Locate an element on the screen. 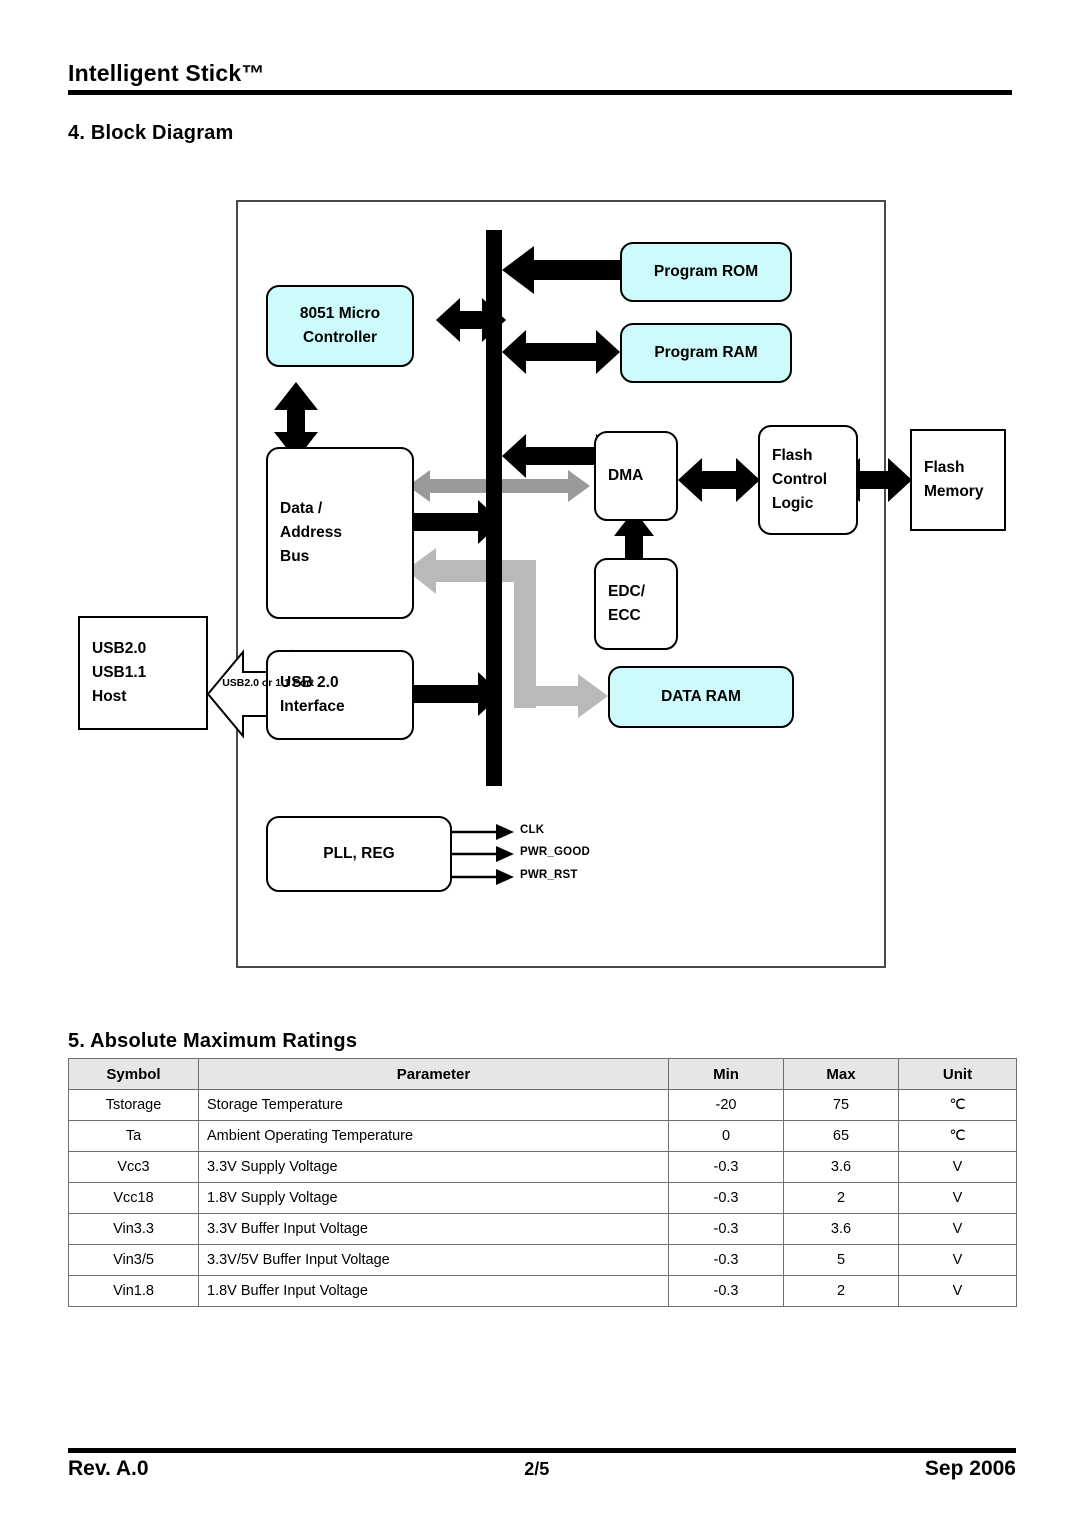 This screenshot has height=1527, width=1080. block-label: Logic is located at coordinates (793, 503).